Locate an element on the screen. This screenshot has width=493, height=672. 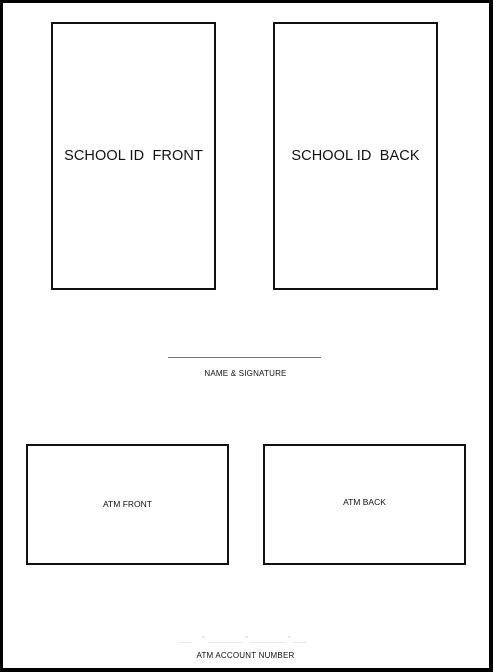
name-signature-label: NAME & SIGNATURE is located at coordinates (245, 373).